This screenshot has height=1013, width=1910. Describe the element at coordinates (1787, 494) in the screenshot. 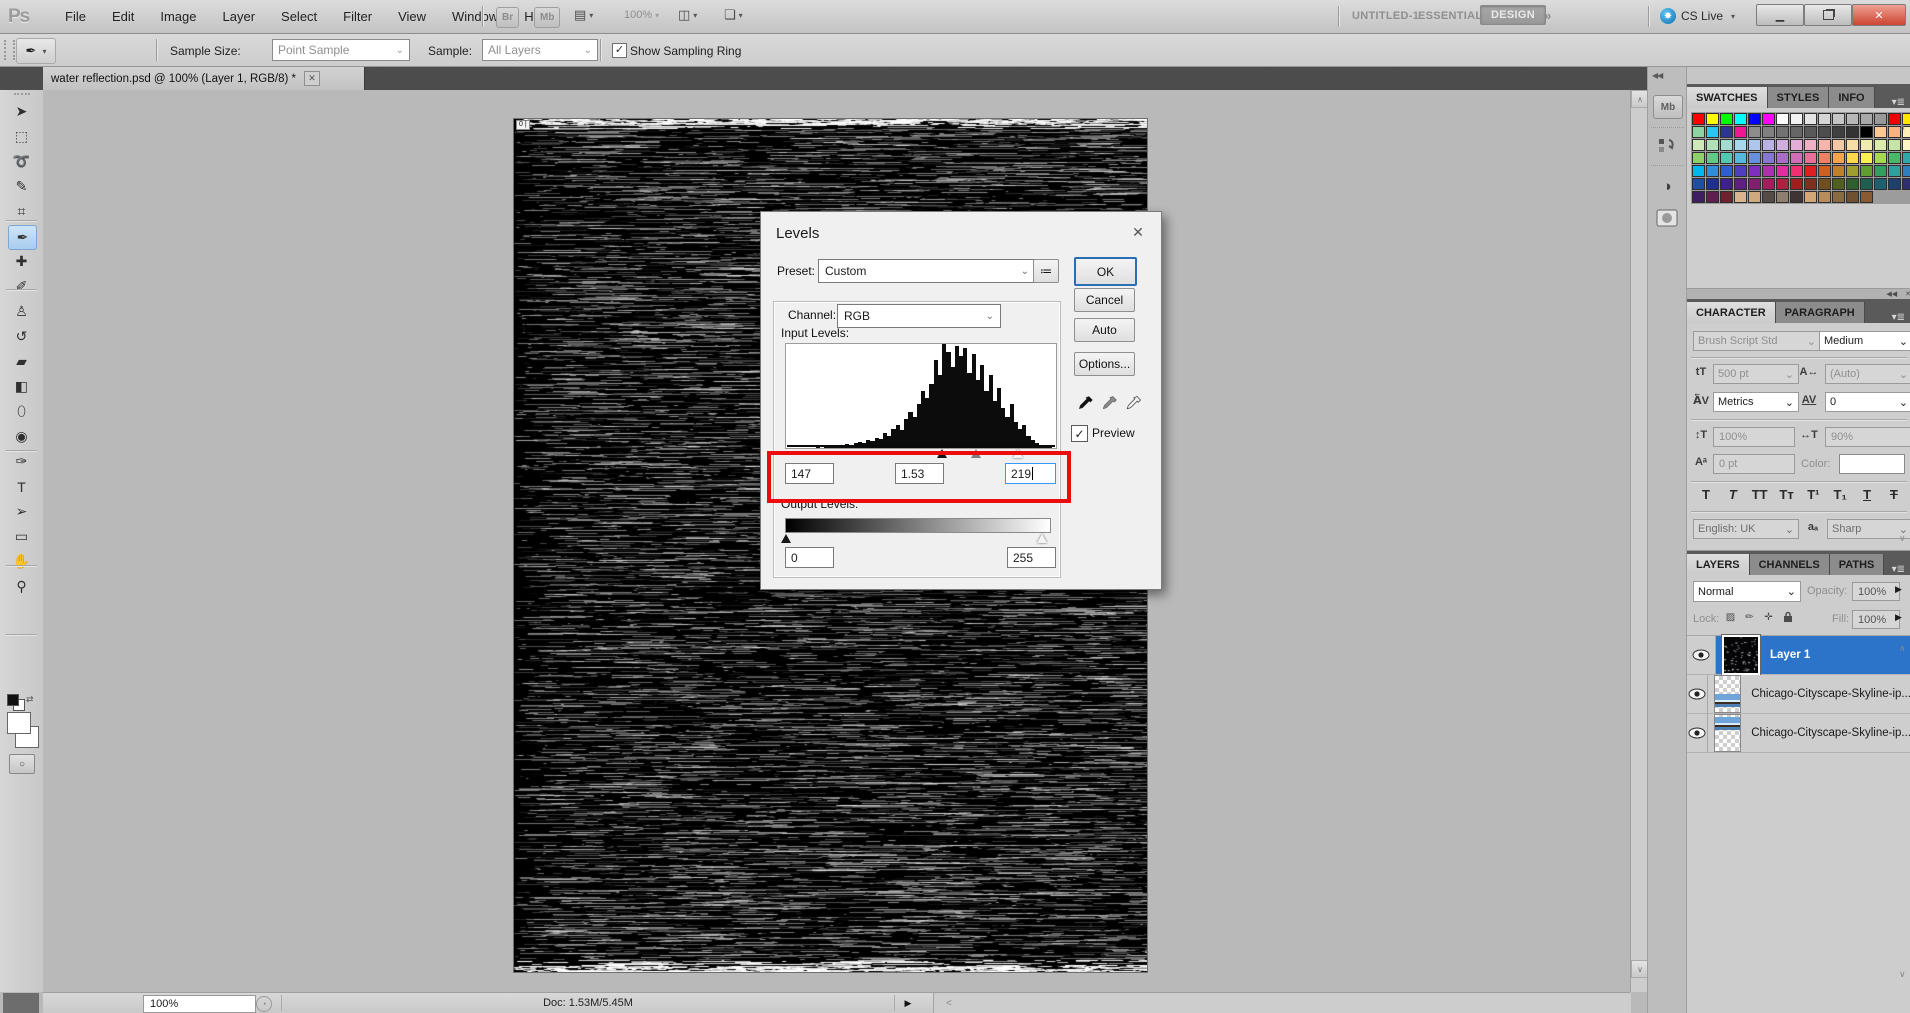

I see `faux-style-button-3: Tᴛ` at that location.